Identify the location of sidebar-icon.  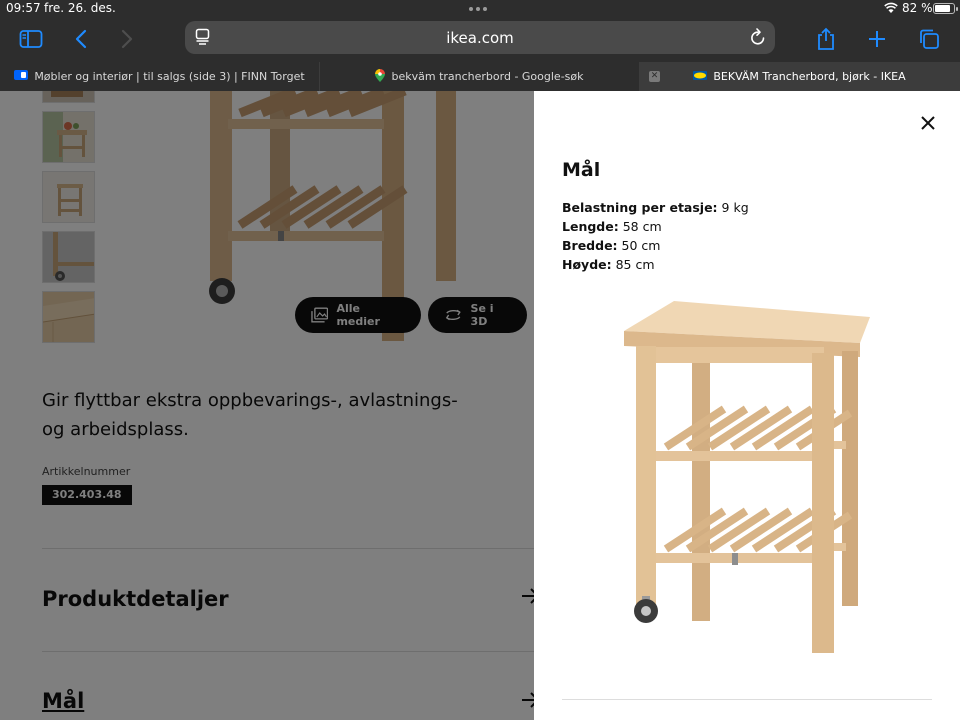
(31, 39).